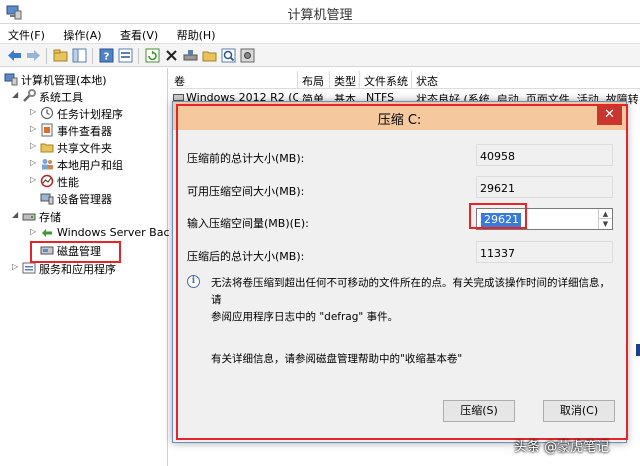  I want to click on menu-help: 帮助(H), so click(196, 33).